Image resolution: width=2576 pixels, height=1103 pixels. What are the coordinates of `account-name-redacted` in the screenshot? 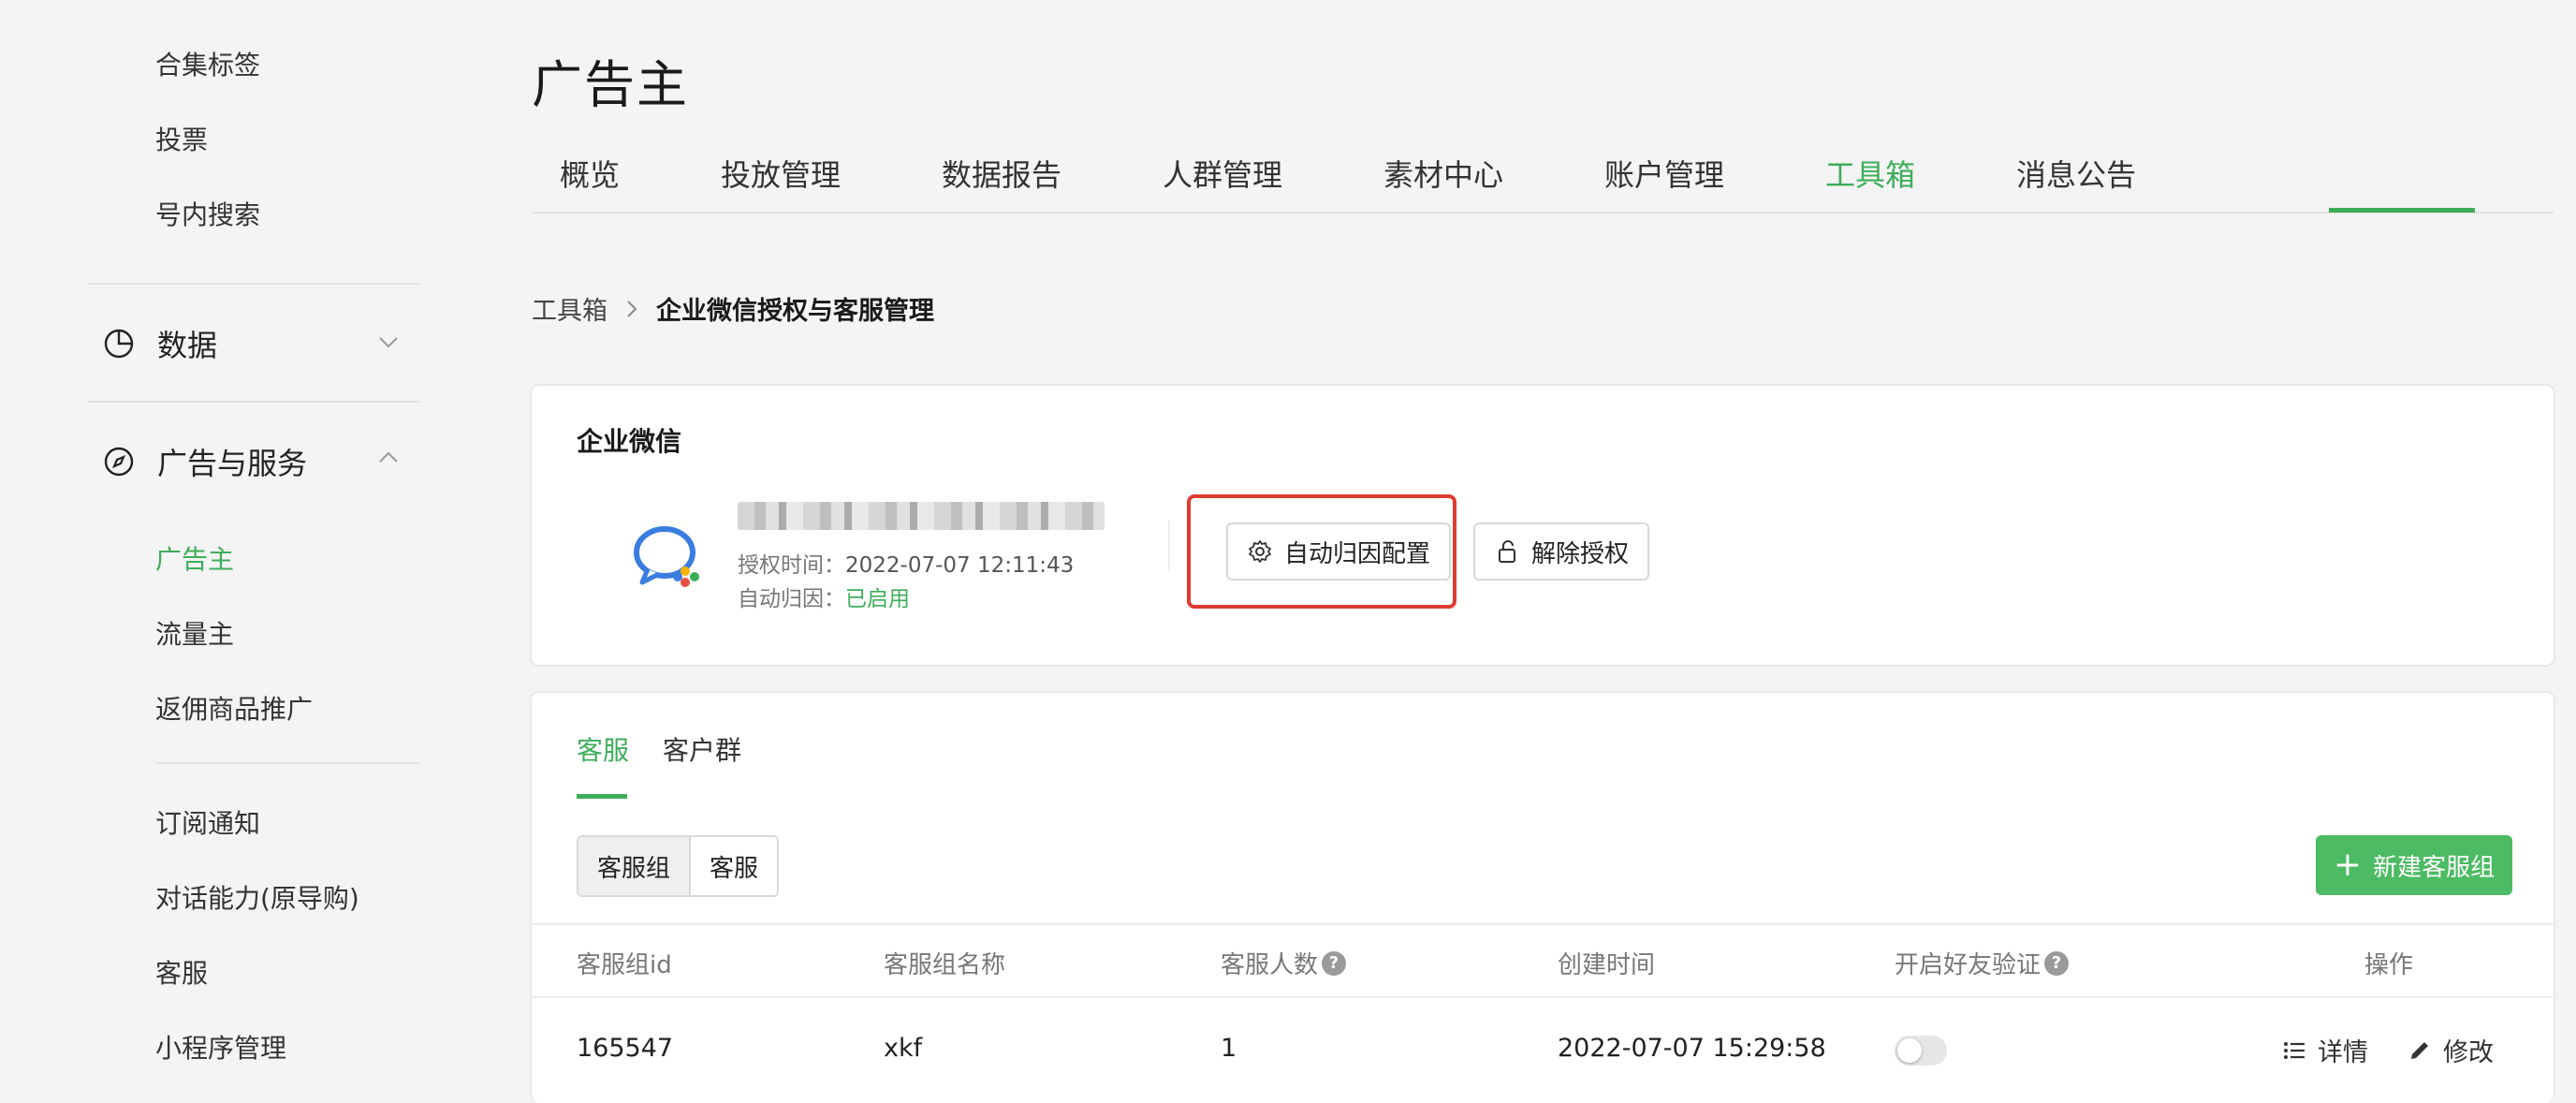 It's located at (921, 516).